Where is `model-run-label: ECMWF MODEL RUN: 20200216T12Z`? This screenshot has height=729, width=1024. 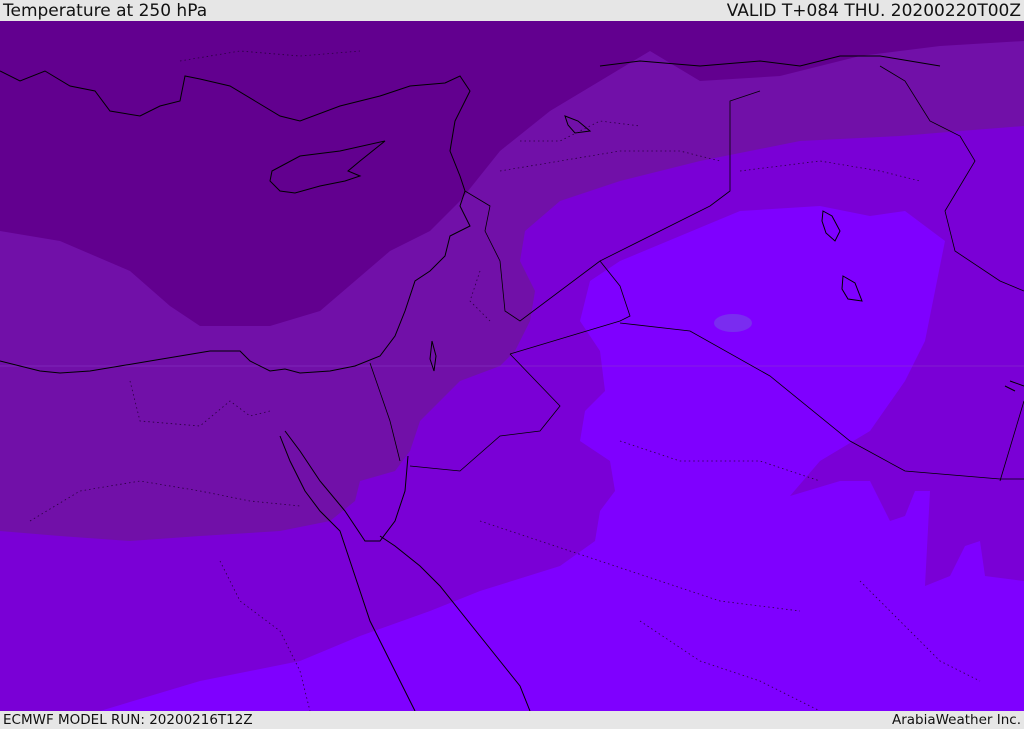 model-run-label: ECMWF MODEL RUN: 20200216T12Z is located at coordinates (128, 720).